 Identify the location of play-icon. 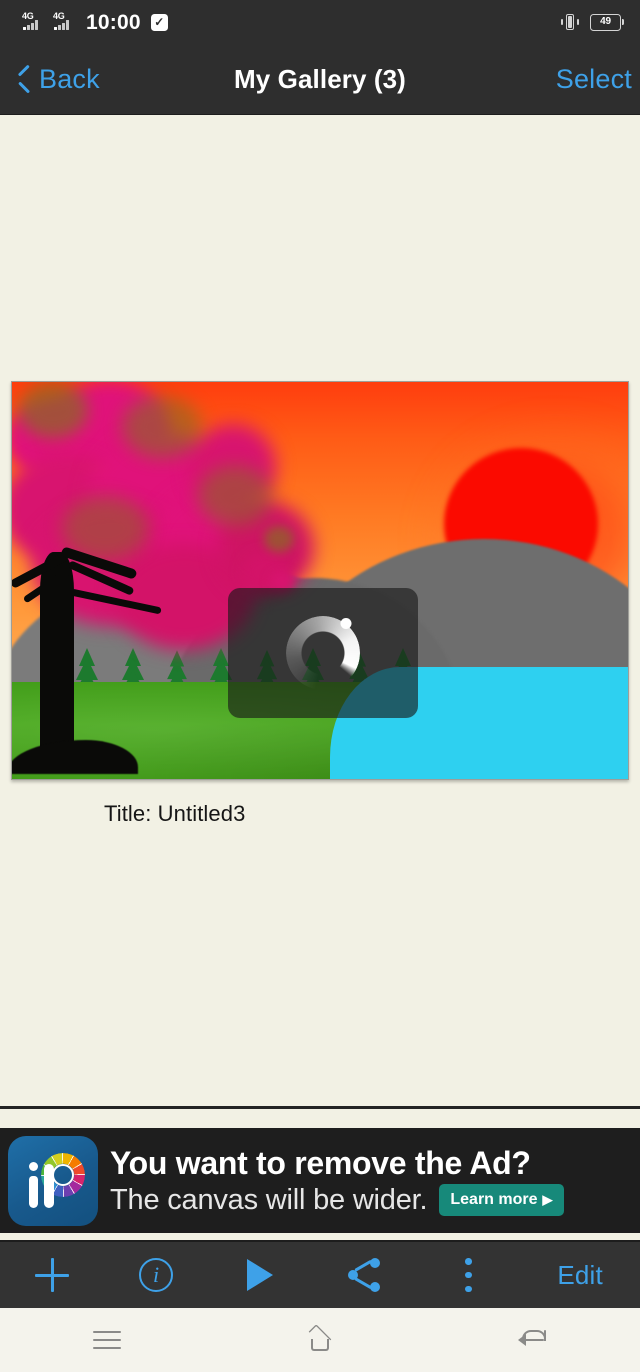
(260, 1275).